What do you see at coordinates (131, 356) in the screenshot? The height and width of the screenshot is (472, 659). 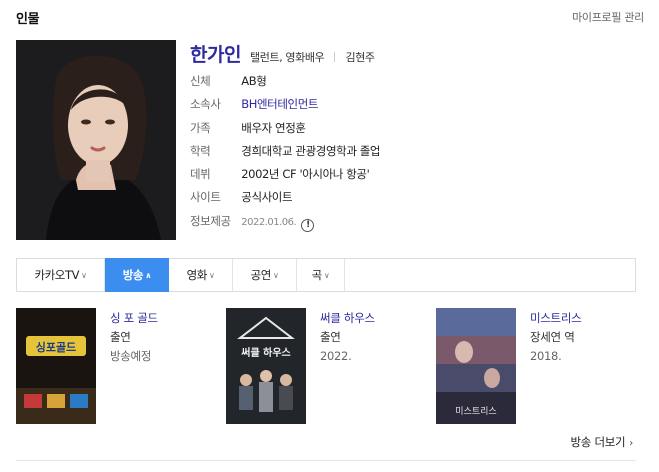 I see `work-status: 방송예정` at bounding box center [131, 356].